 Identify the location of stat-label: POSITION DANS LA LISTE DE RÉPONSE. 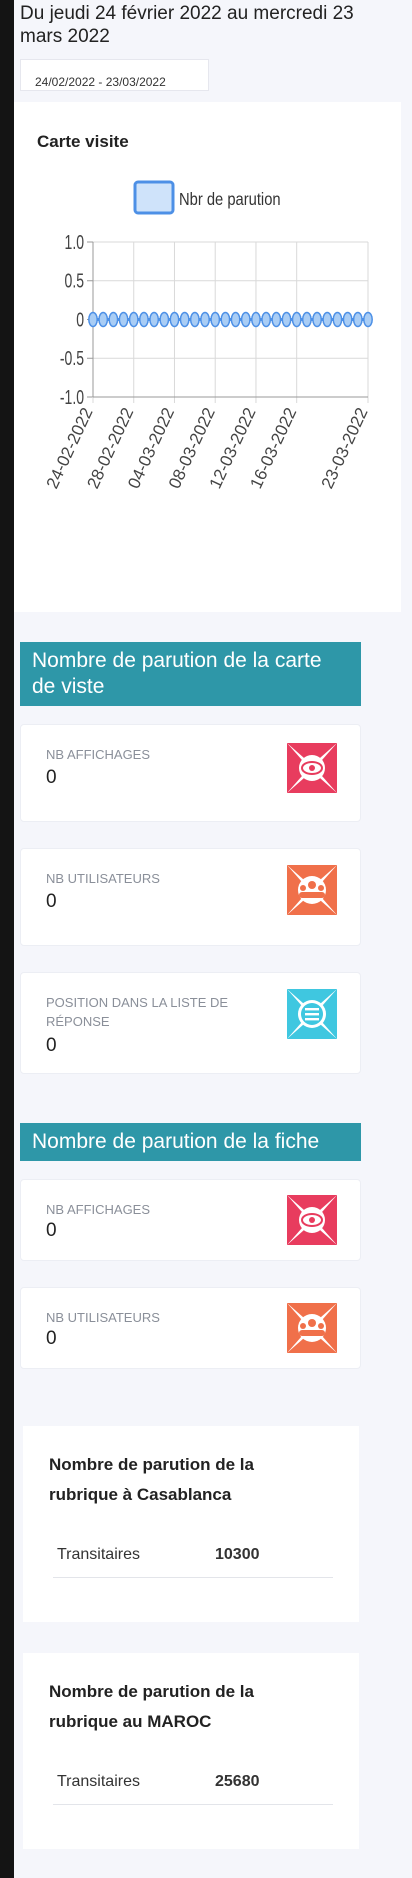
(137, 1012).